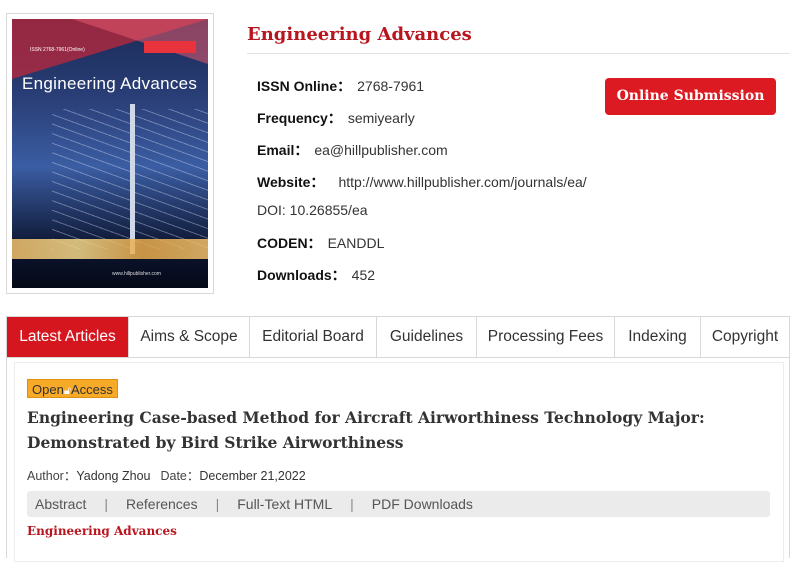 The width and height of the screenshot is (795, 562). I want to click on pdf-downloads-link: PDF Downloads, so click(422, 504).